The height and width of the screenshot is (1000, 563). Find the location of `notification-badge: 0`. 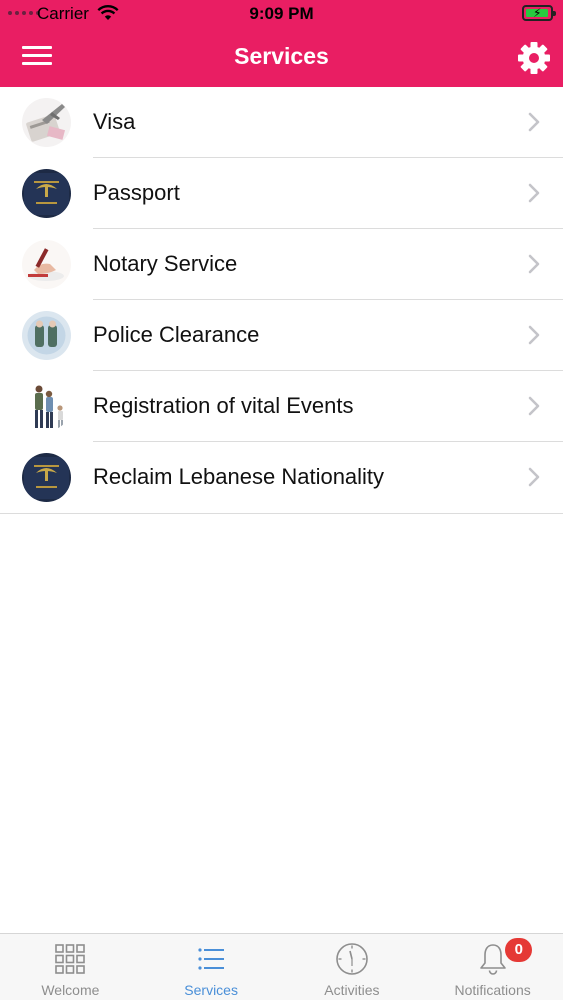

notification-badge: 0 is located at coordinates (519, 950).